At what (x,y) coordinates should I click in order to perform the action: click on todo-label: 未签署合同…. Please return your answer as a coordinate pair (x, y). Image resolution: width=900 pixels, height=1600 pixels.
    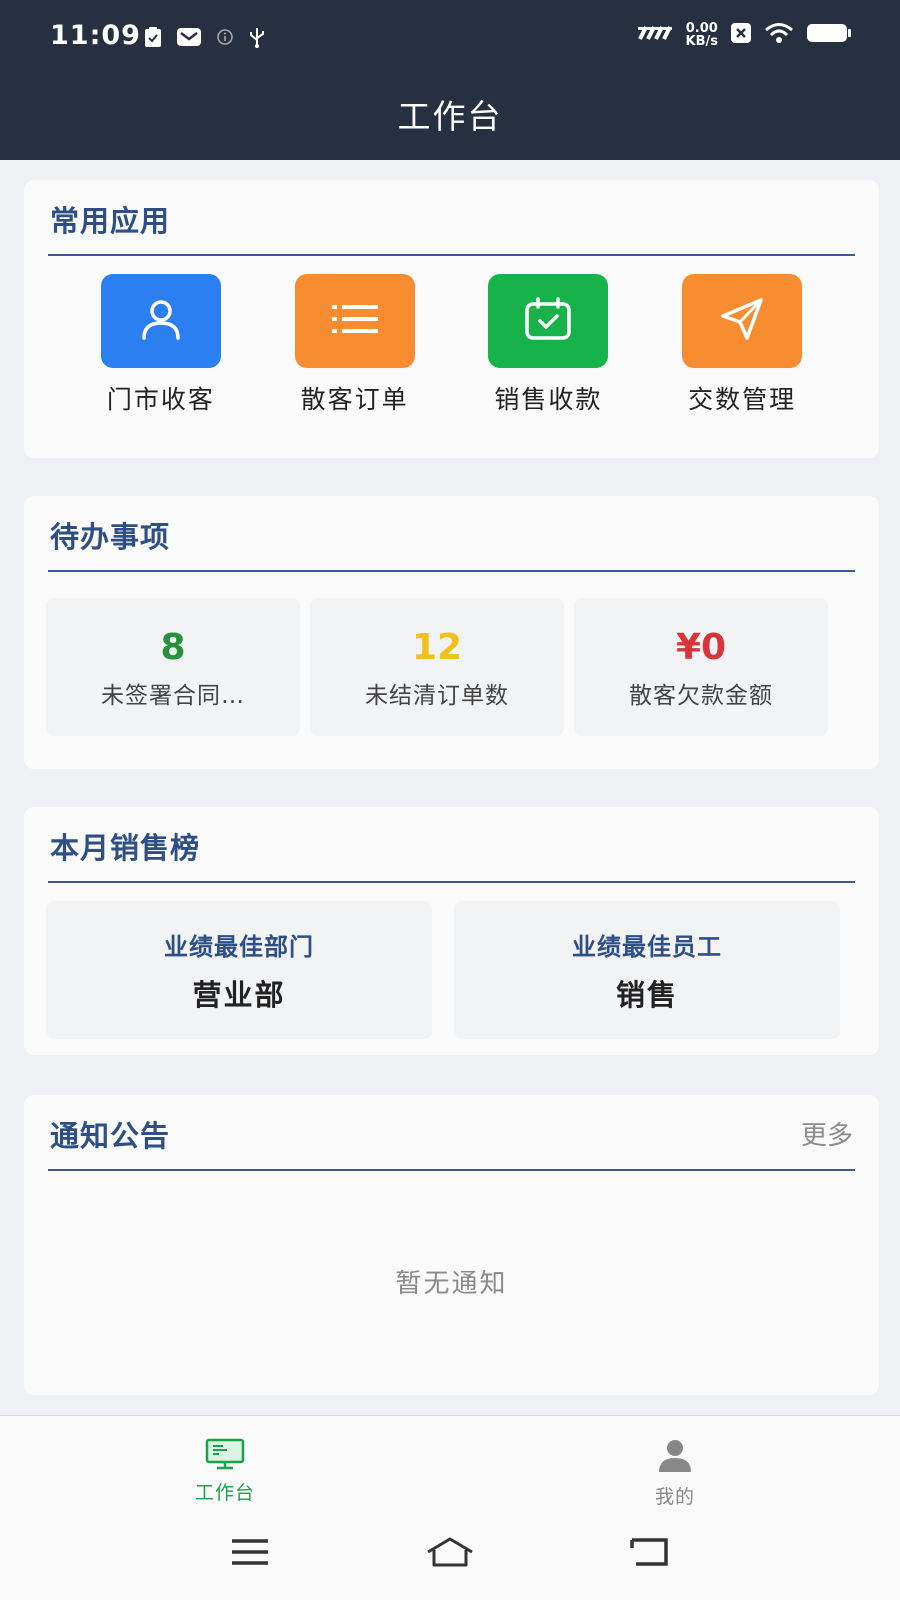
    Looking at the image, I should click on (173, 696).